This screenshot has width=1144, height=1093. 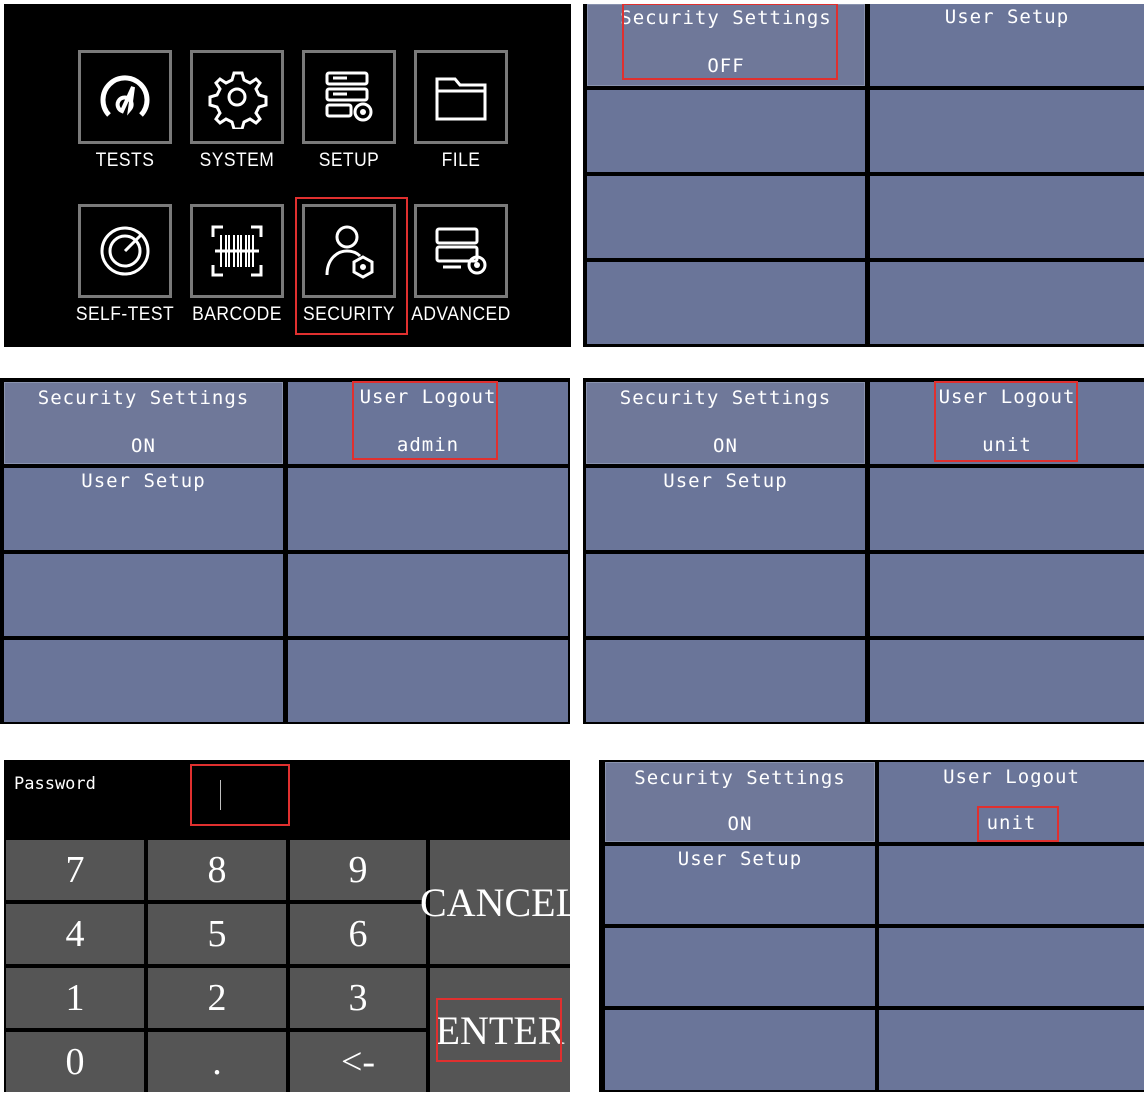 What do you see at coordinates (125, 251) in the screenshot?
I see `radar-icon` at bounding box center [125, 251].